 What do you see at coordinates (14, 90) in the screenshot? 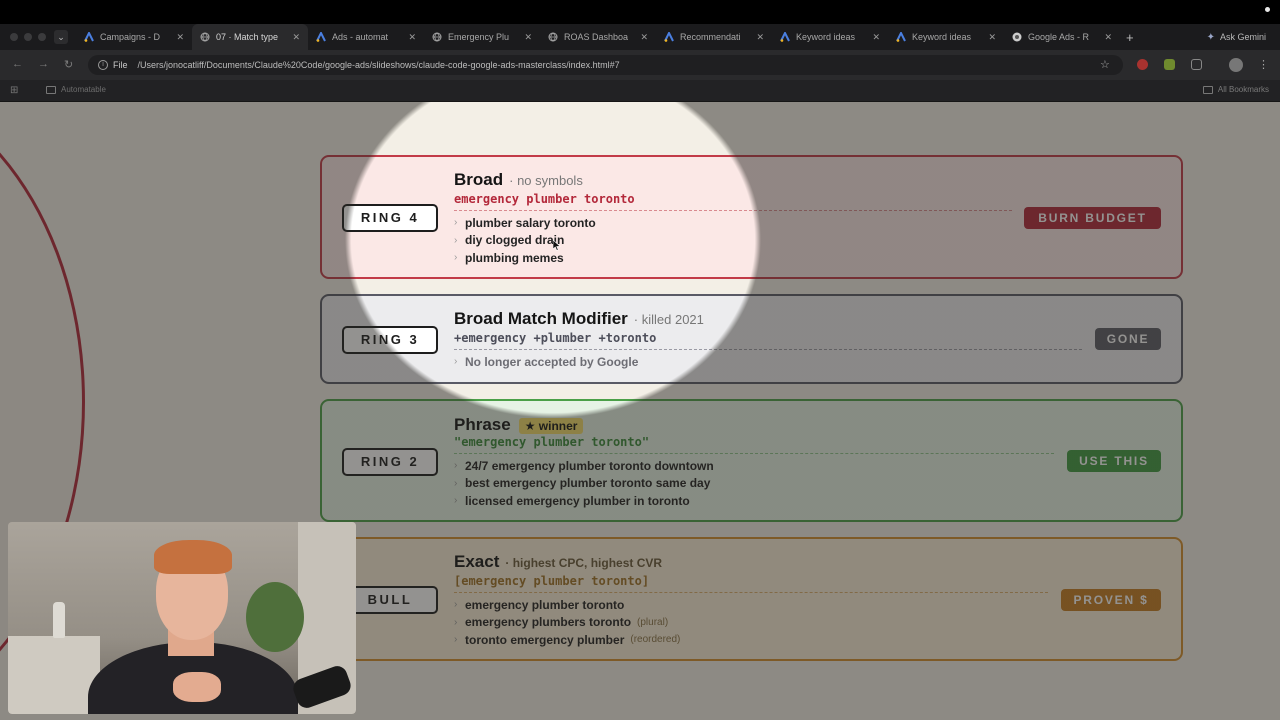
I see `apps-grid-icon: ⊞` at bounding box center [14, 90].